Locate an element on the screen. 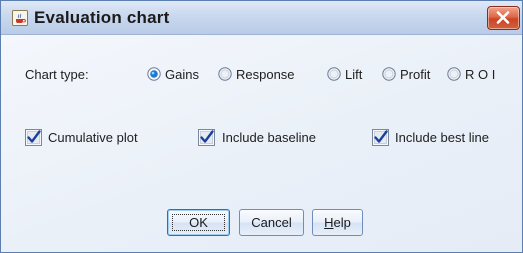 Image resolution: width=523 pixels, height=253 pixels. radio-label-response: Response is located at coordinates (265, 74).